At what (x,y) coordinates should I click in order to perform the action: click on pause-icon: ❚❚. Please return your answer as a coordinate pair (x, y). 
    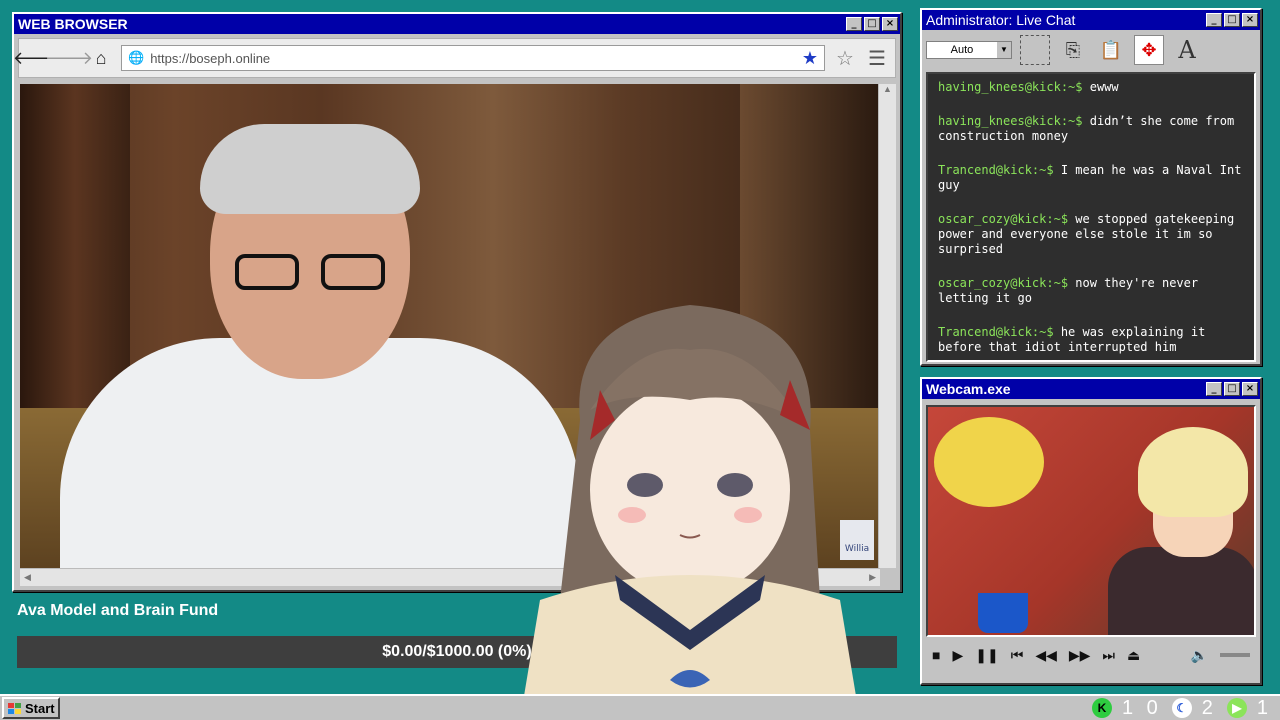
    Looking at the image, I should click on (986, 655).